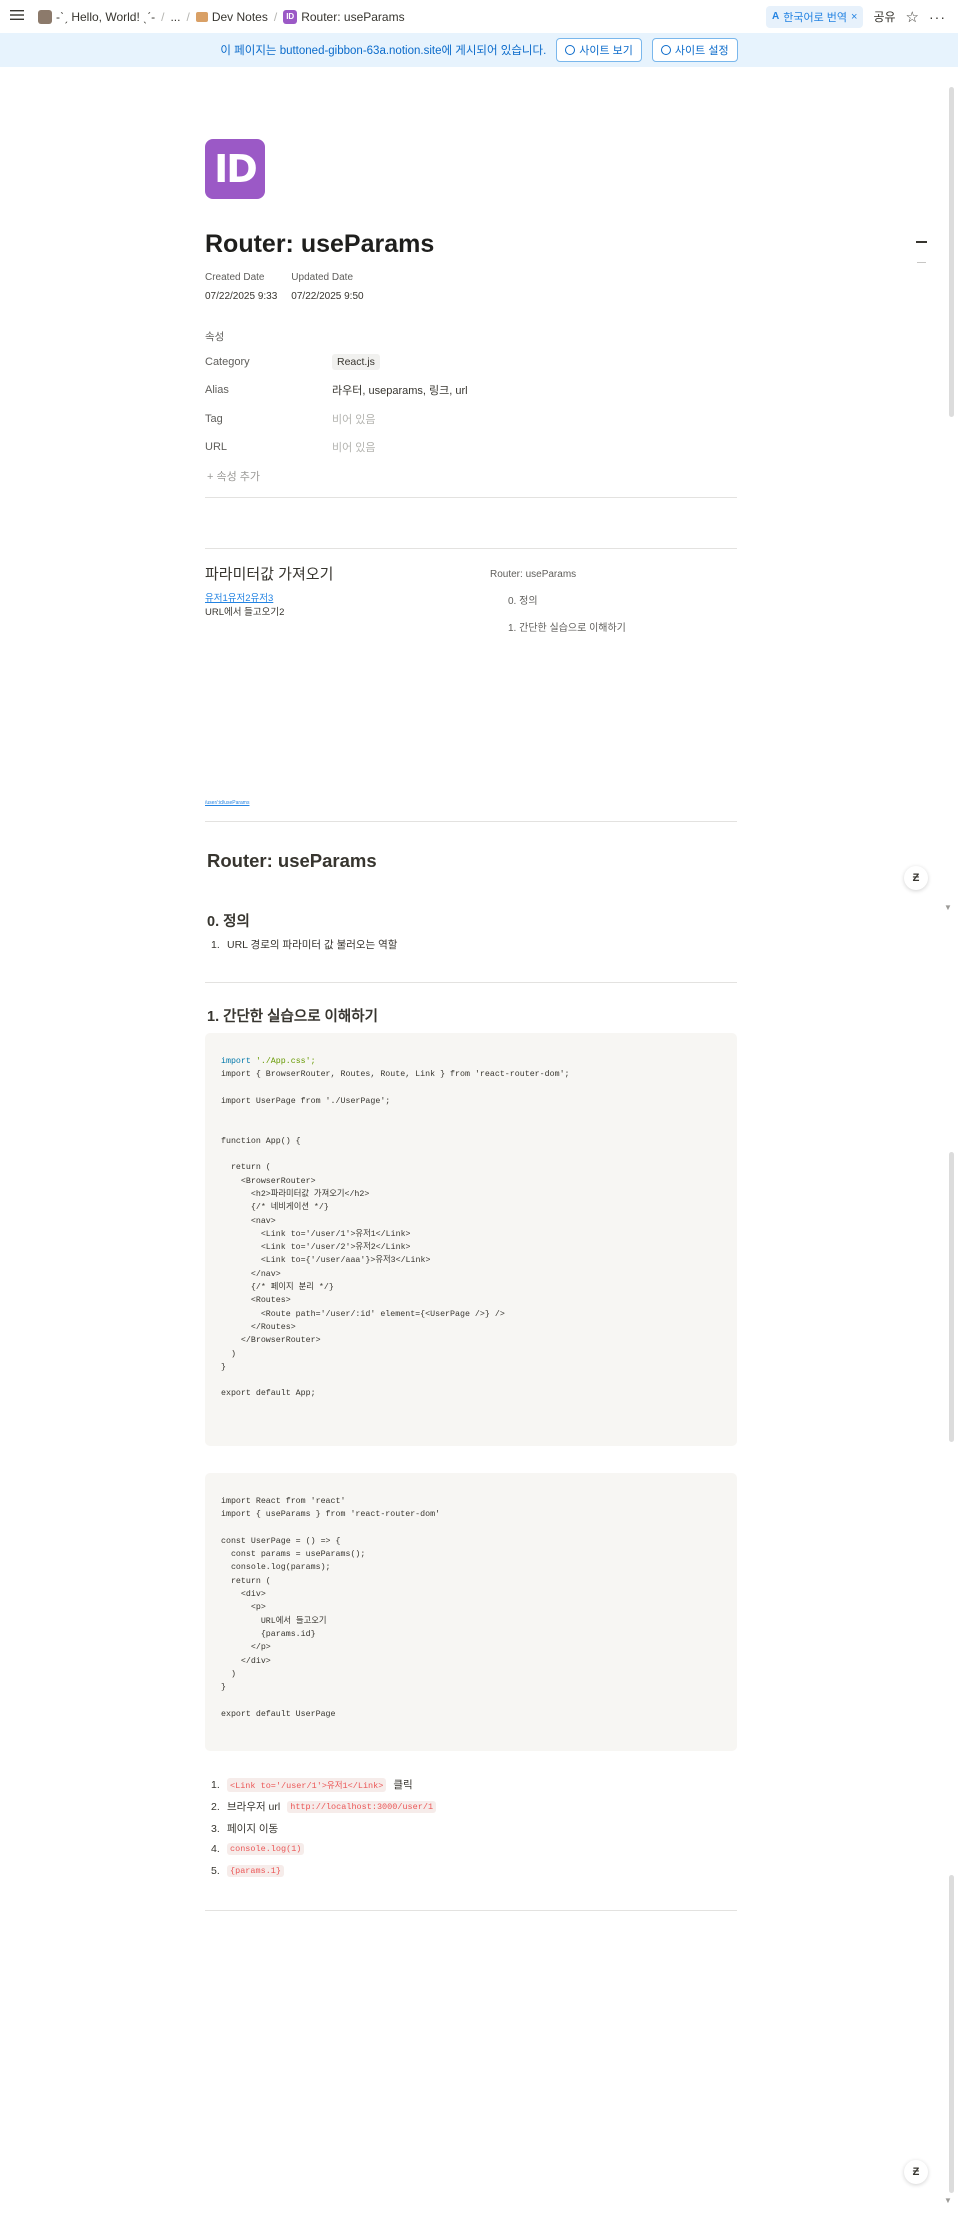  What do you see at coordinates (322, 277) in the screenshot?
I see `updated-date-label: Updated Date` at bounding box center [322, 277].